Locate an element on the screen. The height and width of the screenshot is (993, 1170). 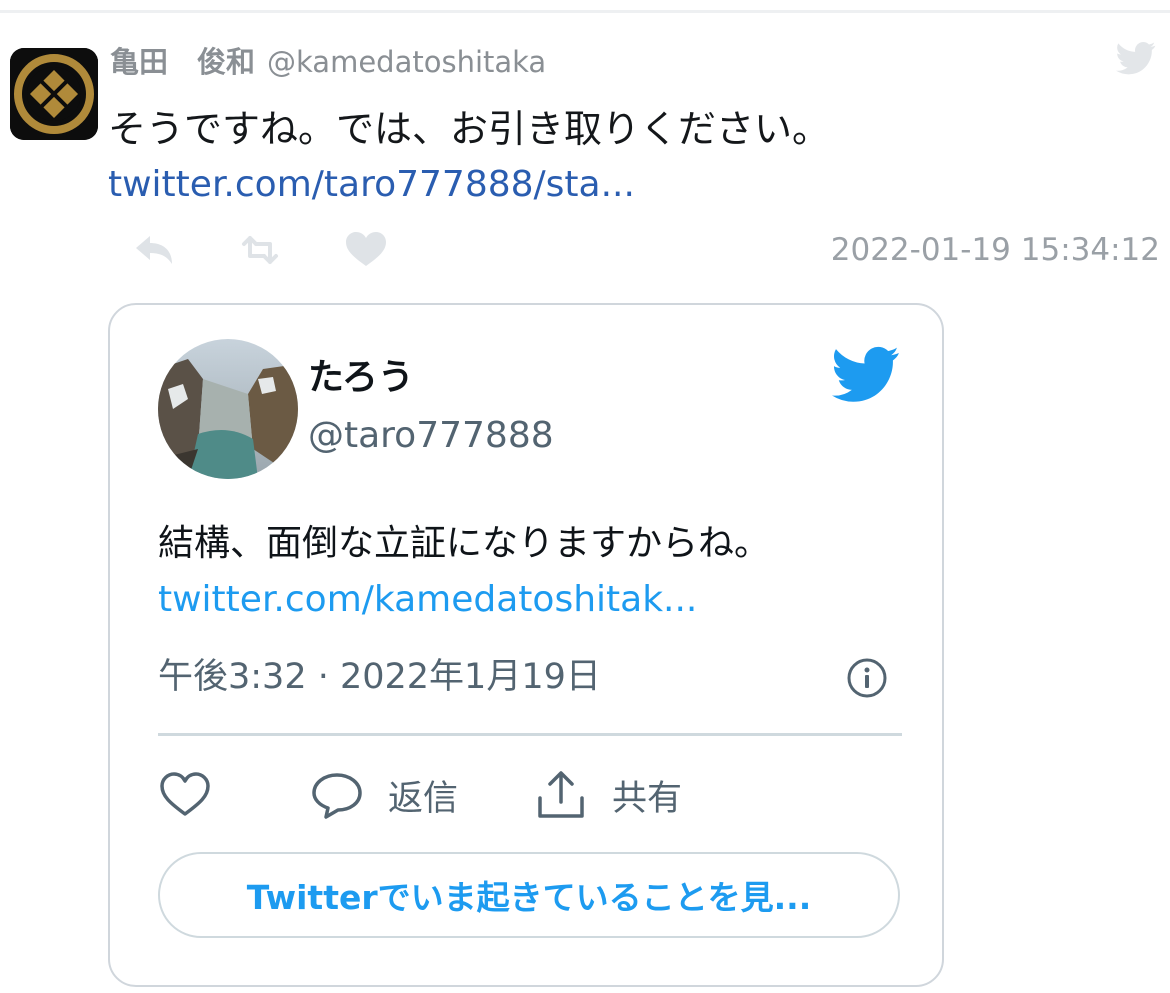
author-avatar is located at coordinates (54, 94).